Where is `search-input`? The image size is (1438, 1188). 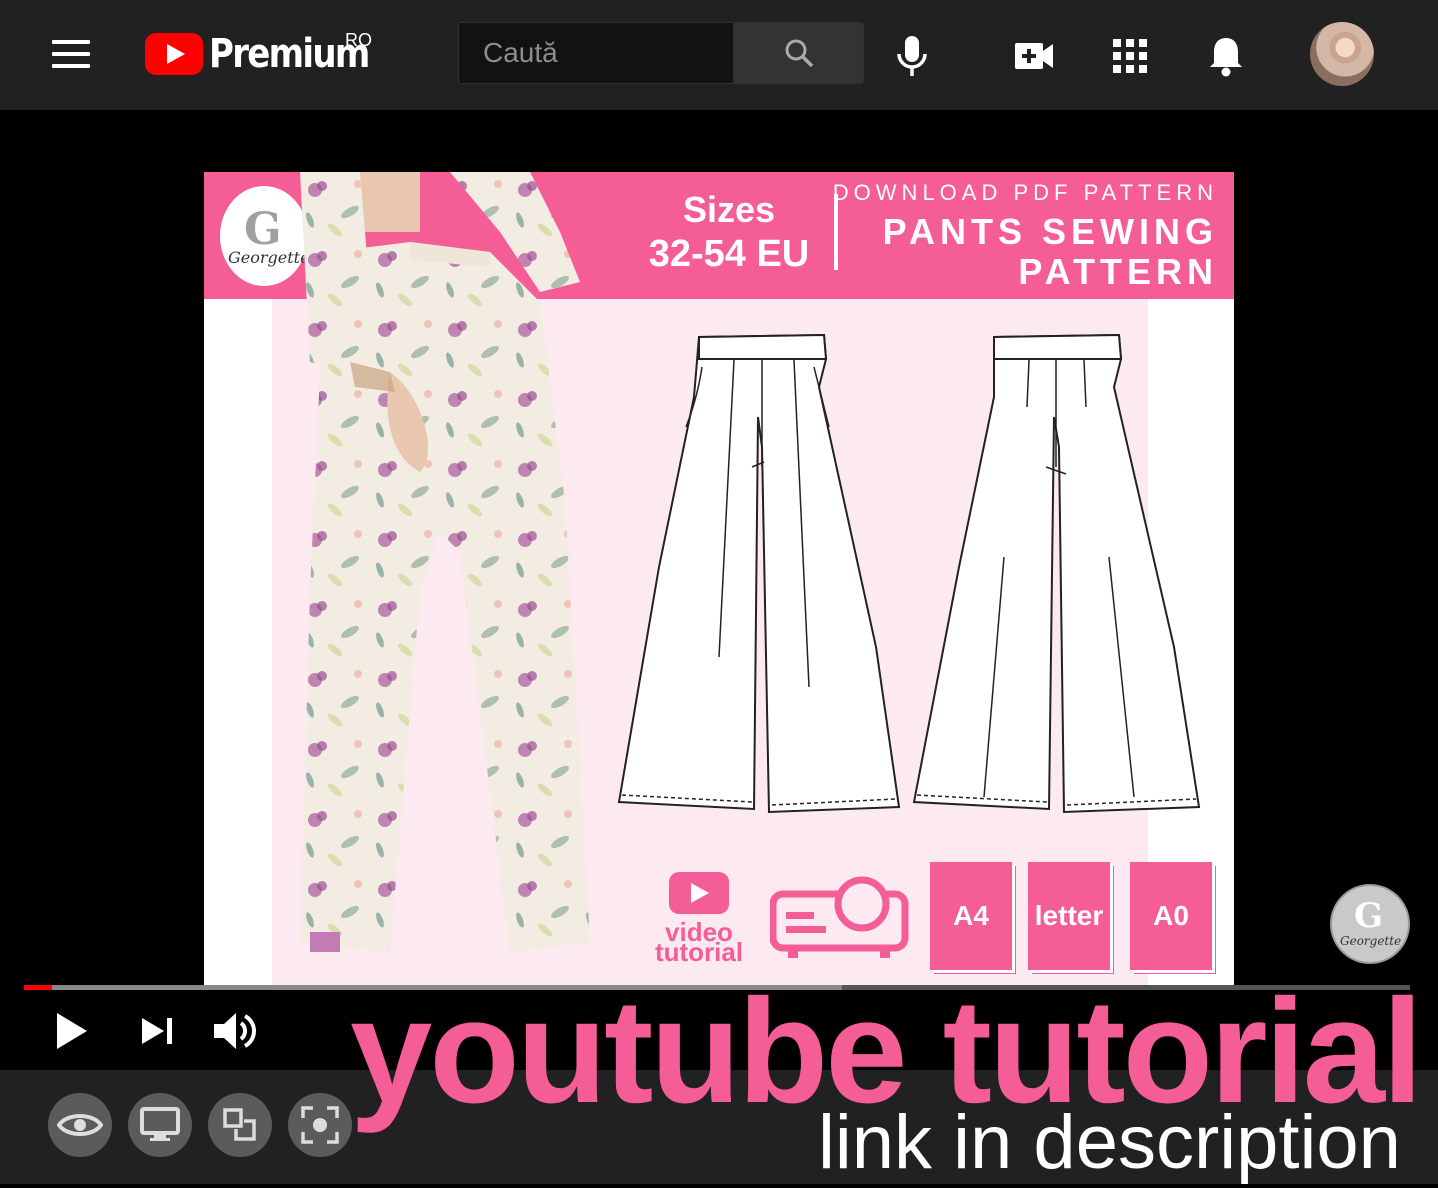 search-input is located at coordinates (596, 53).